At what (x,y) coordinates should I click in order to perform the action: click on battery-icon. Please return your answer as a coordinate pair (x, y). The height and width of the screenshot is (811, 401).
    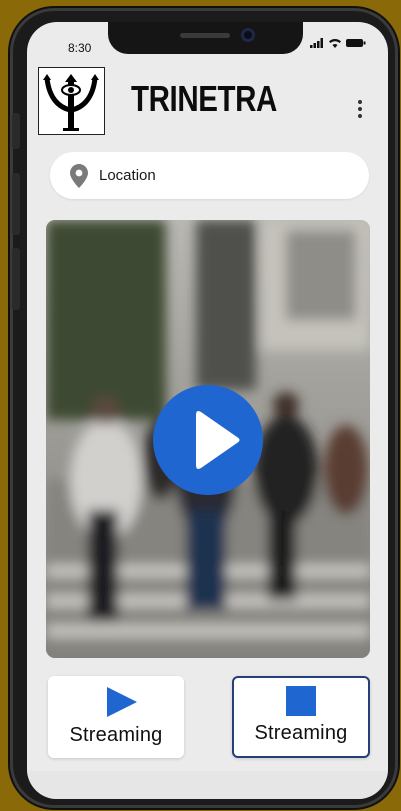
    Looking at the image, I should click on (356, 43).